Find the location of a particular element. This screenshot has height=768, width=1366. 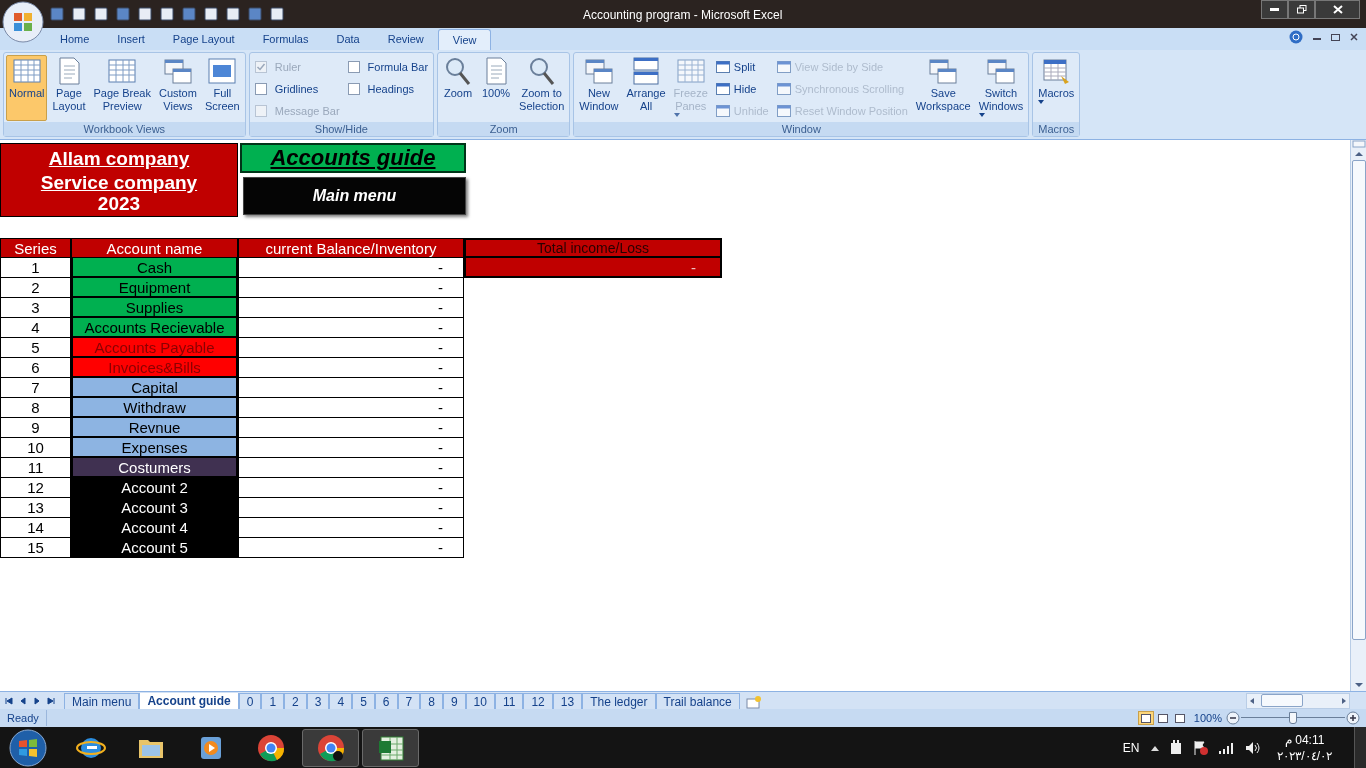

restore-icon is located at coordinates (1335, 37).